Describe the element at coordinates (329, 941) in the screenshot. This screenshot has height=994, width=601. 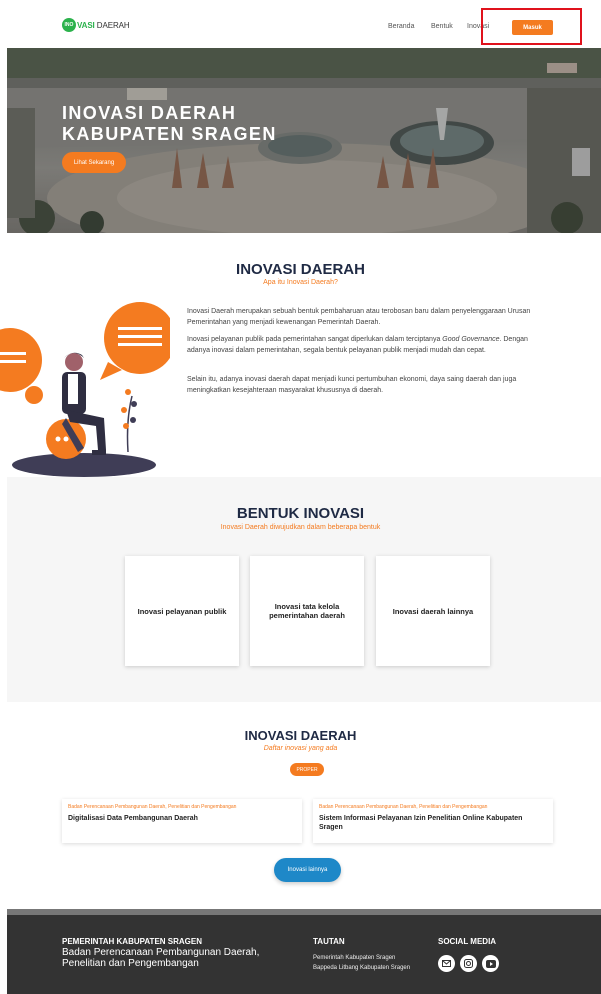
I see `footer-tautan-heading: TAUTAN` at that location.